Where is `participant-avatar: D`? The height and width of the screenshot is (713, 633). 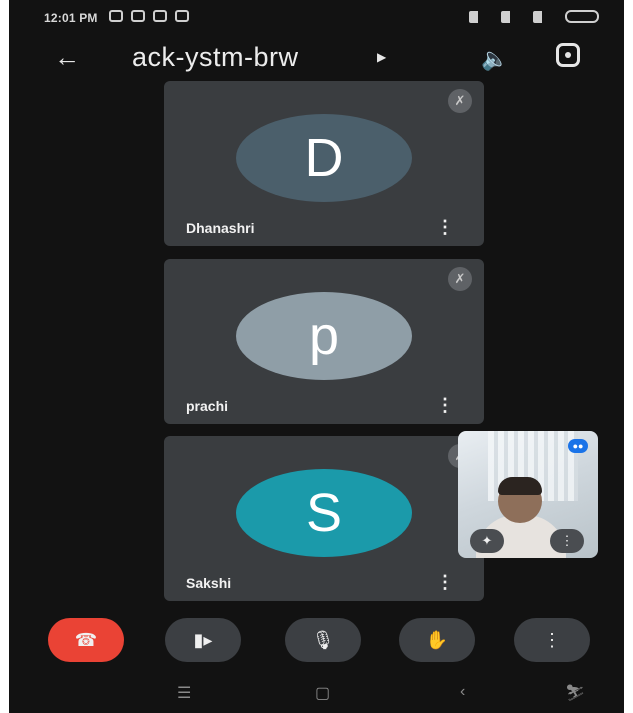
participant-avatar: D is located at coordinates (324, 158).